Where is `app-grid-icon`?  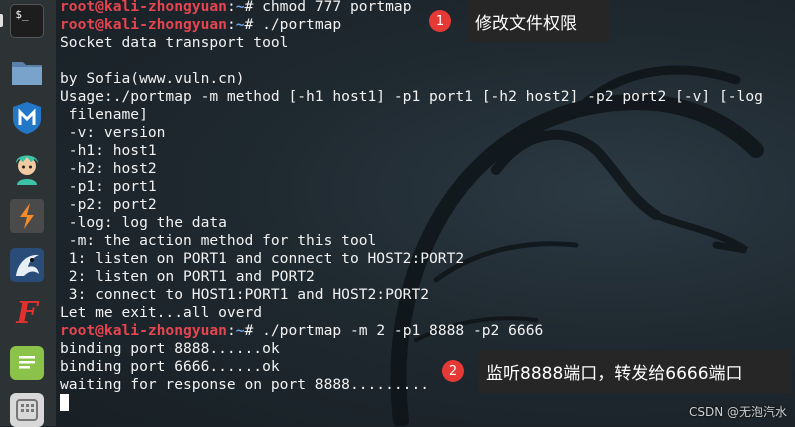
app-grid-icon is located at coordinates (27, 410).